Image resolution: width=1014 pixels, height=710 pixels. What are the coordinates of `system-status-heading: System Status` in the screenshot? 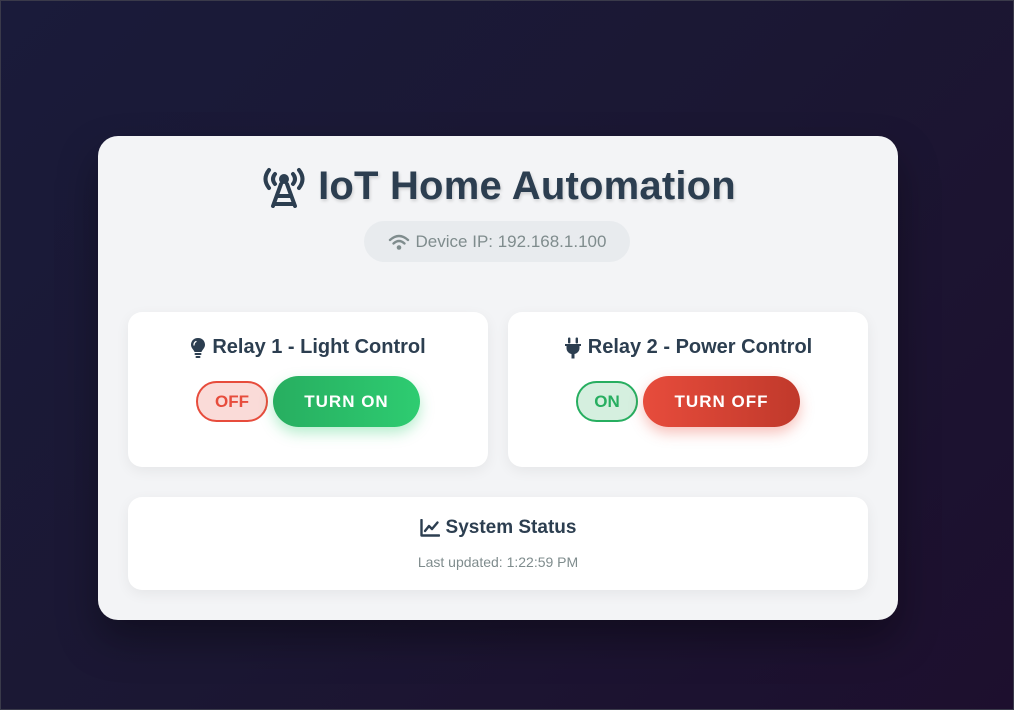 It's located at (498, 528).